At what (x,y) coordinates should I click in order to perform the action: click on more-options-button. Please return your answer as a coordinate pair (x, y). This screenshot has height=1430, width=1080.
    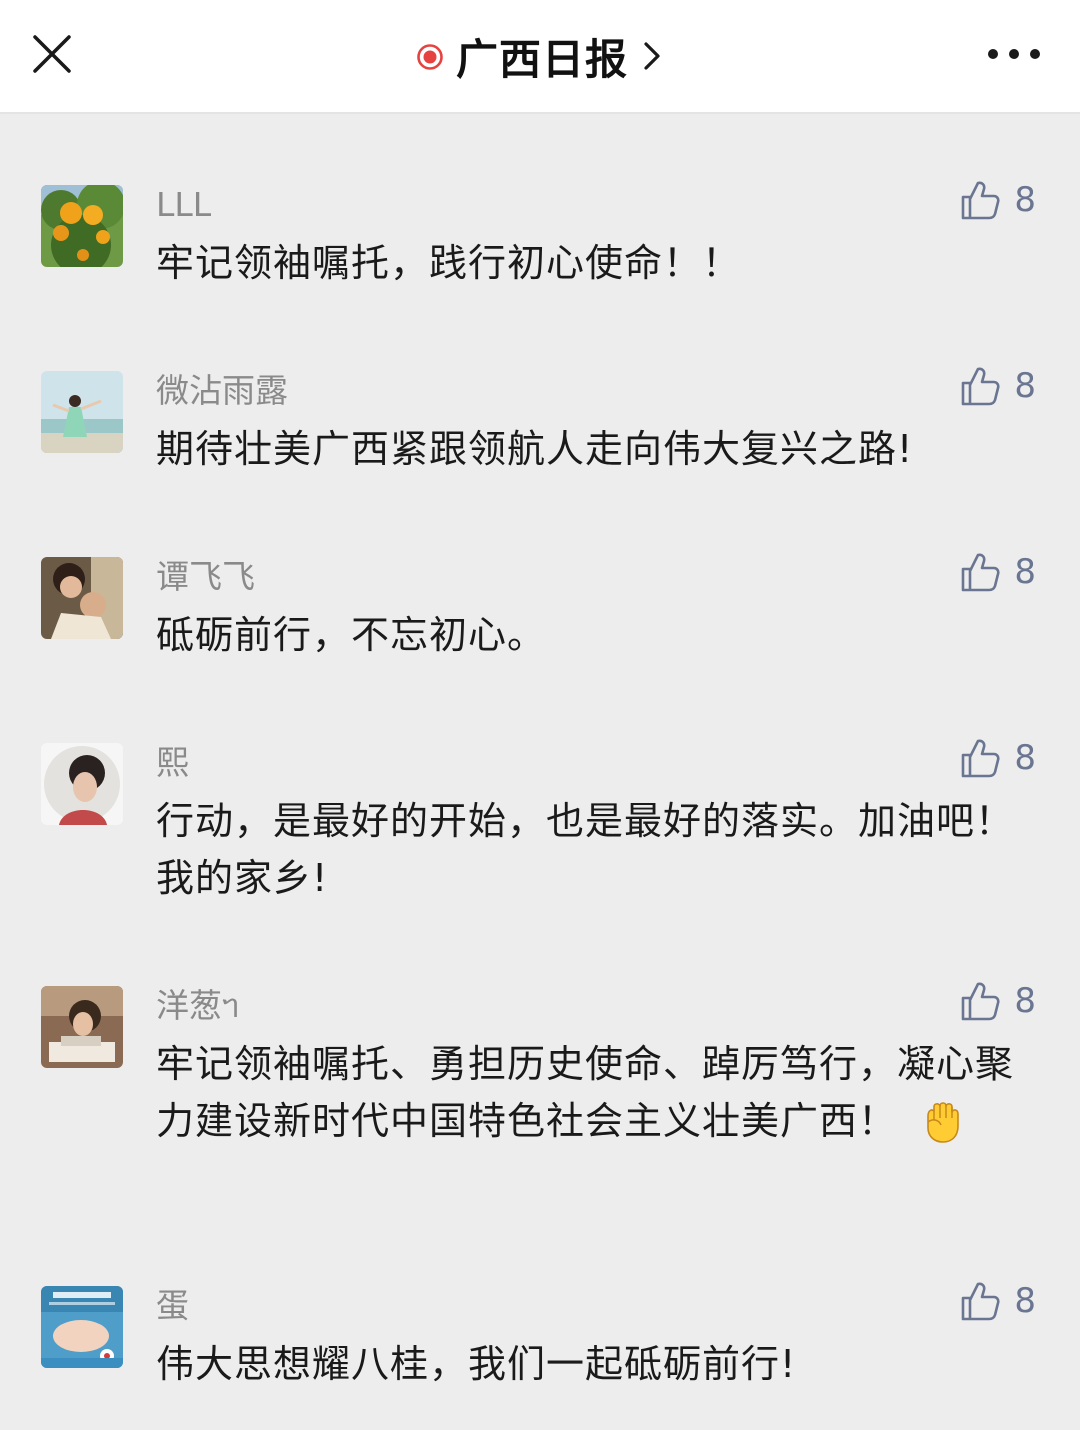
    Looking at the image, I should click on (1014, 54).